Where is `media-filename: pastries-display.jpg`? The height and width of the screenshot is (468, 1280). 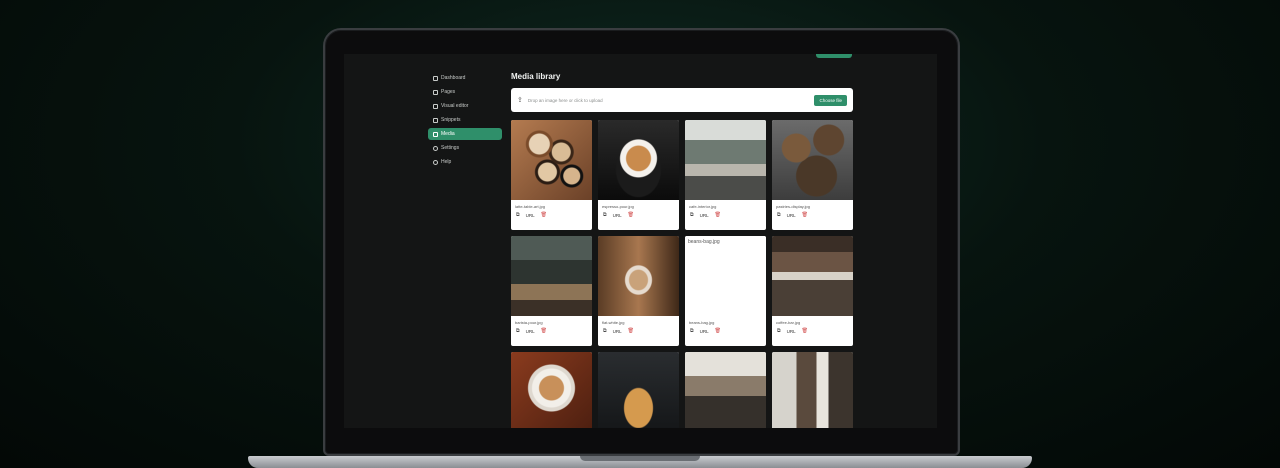 media-filename: pastries-display.jpg is located at coordinates (793, 206).